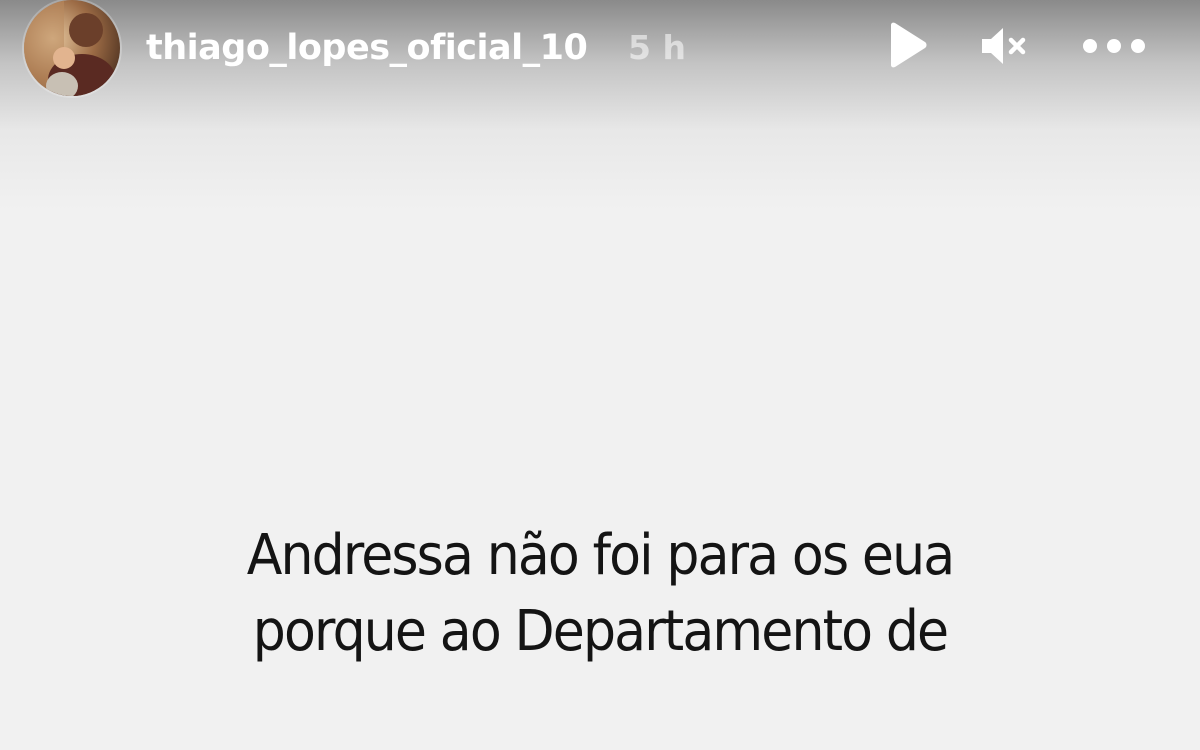 This screenshot has height=750, width=1200. I want to click on story-header: thiago_lopes_oficial_10 5 h, so click(600, 50).